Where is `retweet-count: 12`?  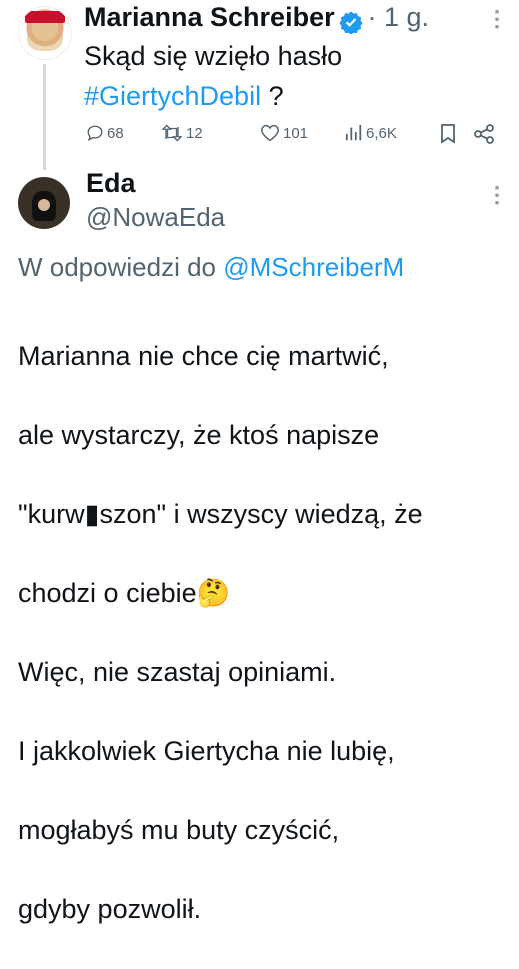 retweet-count: 12 is located at coordinates (194, 133).